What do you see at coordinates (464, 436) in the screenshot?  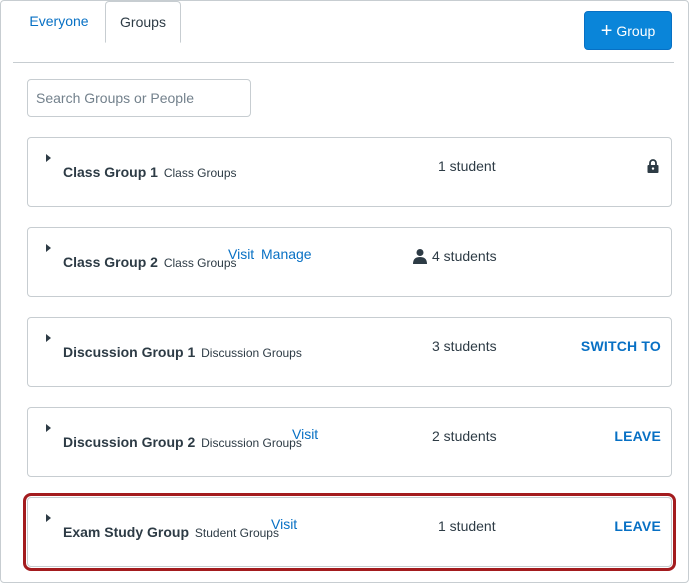 I see `member-count: 2 students` at bounding box center [464, 436].